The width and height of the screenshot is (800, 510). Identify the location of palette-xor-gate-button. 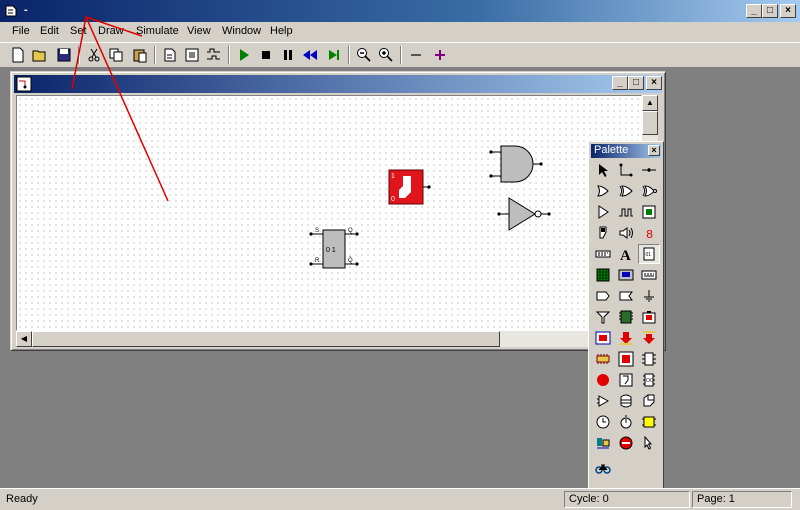
(626, 191).